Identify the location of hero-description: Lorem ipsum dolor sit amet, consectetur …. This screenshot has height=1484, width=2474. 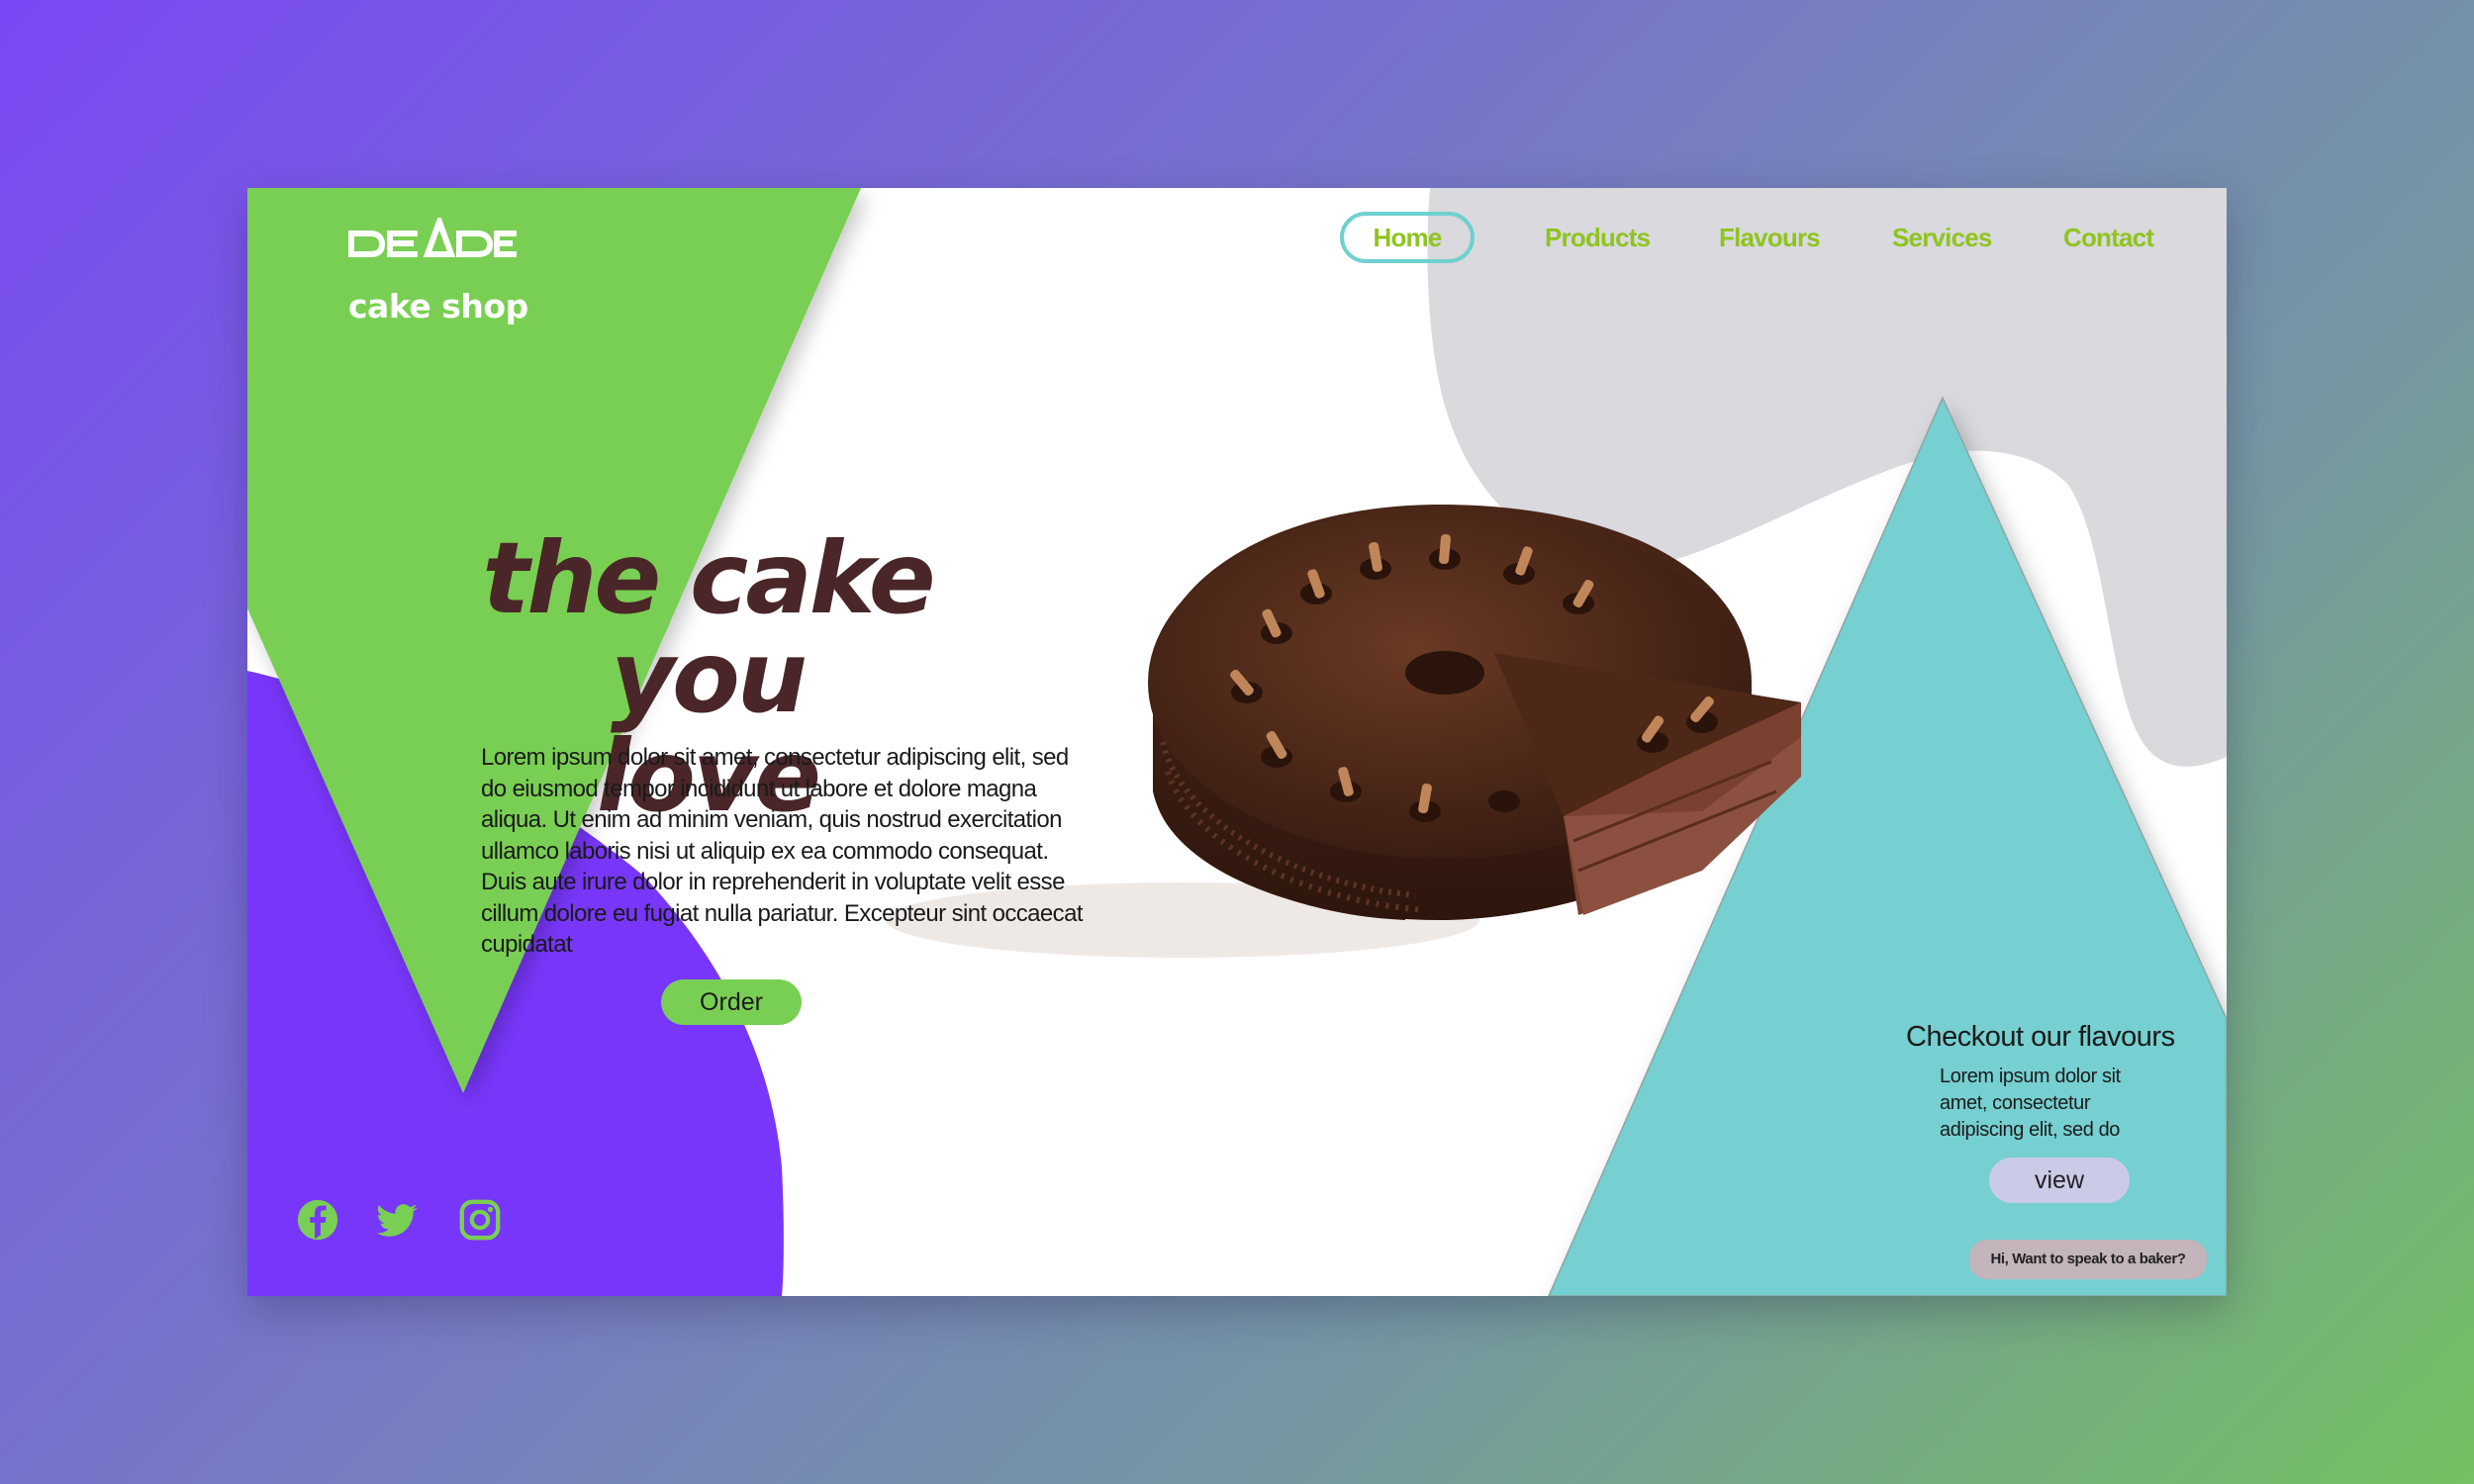
(783, 851).